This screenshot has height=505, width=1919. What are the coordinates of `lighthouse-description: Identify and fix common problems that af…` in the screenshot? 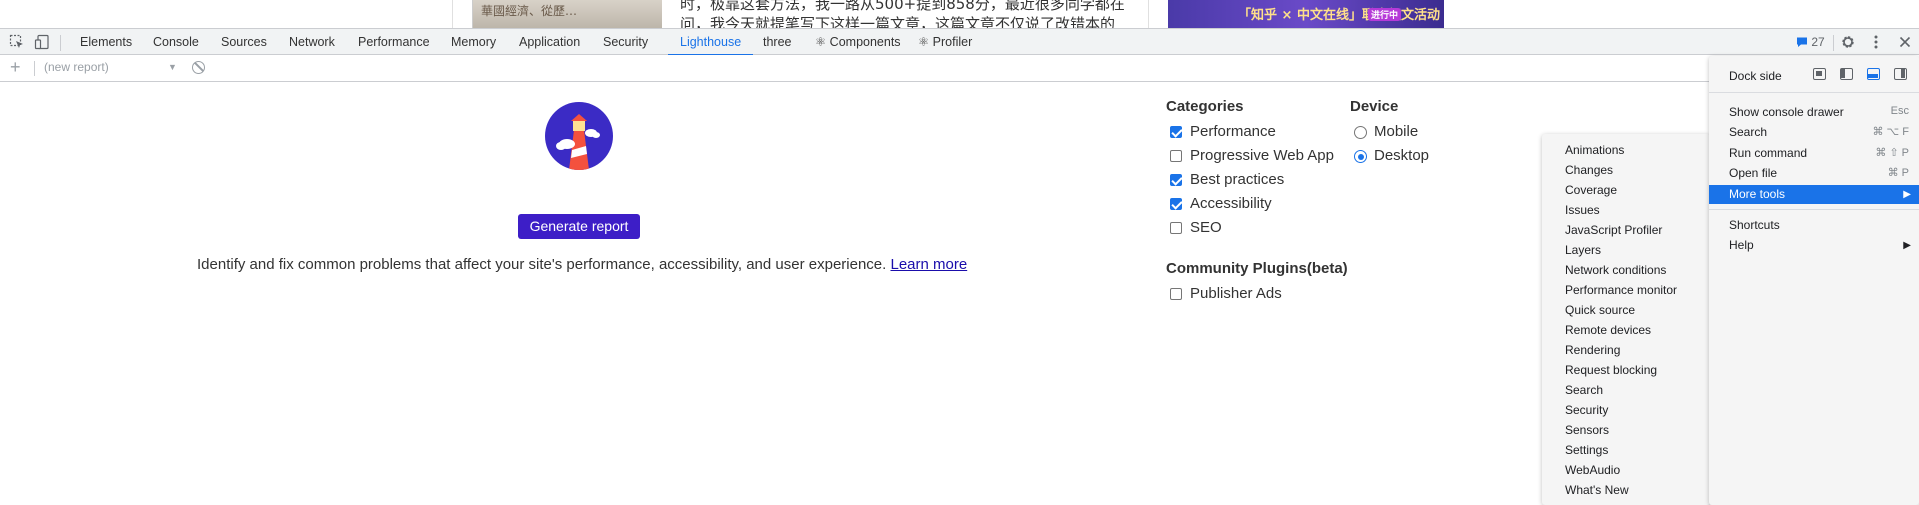 It's located at (582, 264).